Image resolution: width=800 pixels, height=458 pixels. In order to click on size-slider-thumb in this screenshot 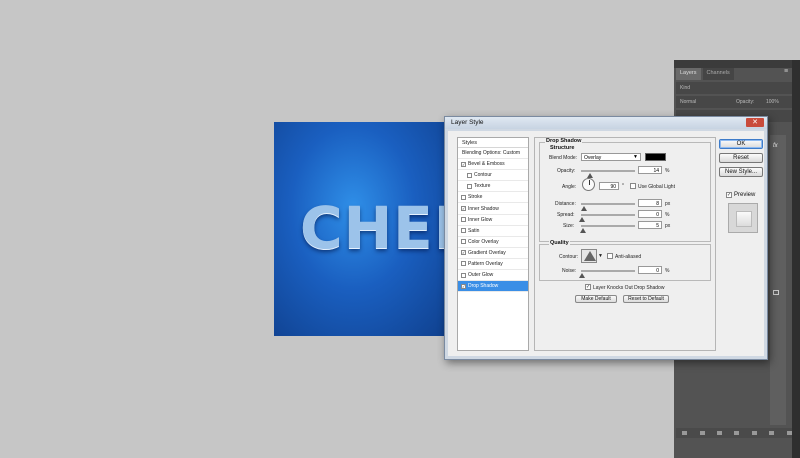, I will do `click(583, 230)`.